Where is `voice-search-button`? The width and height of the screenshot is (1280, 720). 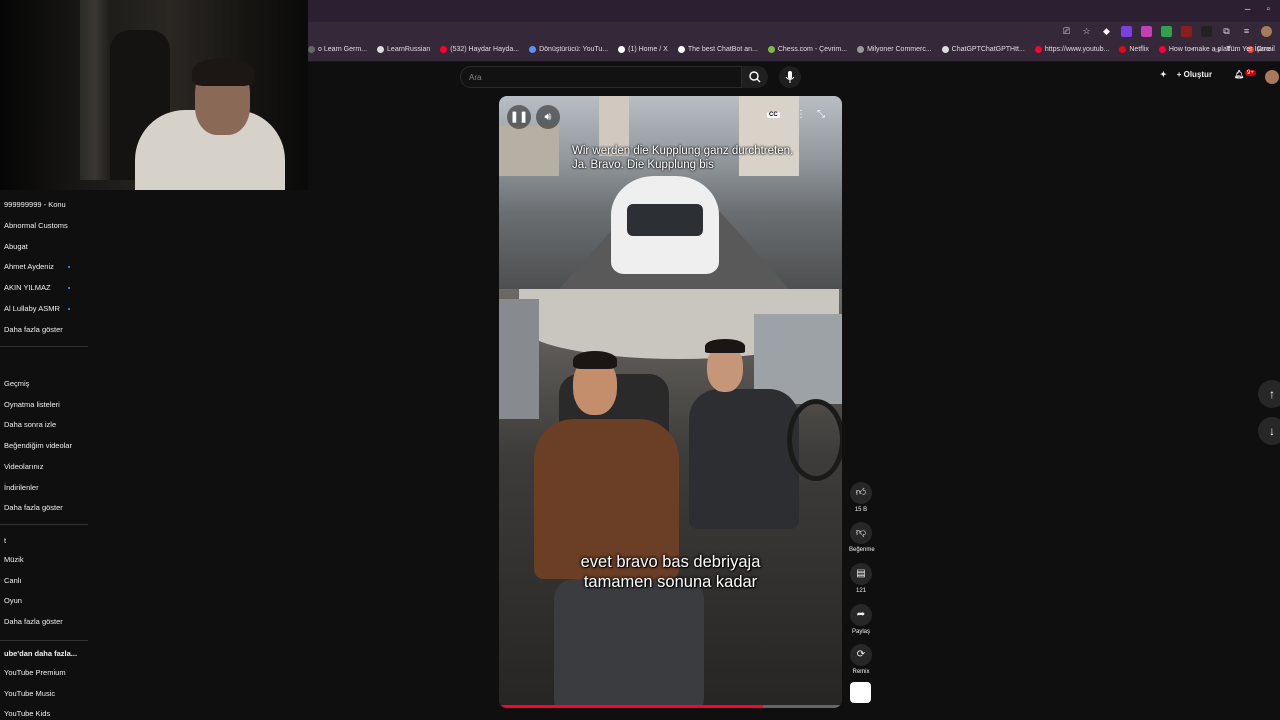
voice-search-button is located at coordinates (790, 77).